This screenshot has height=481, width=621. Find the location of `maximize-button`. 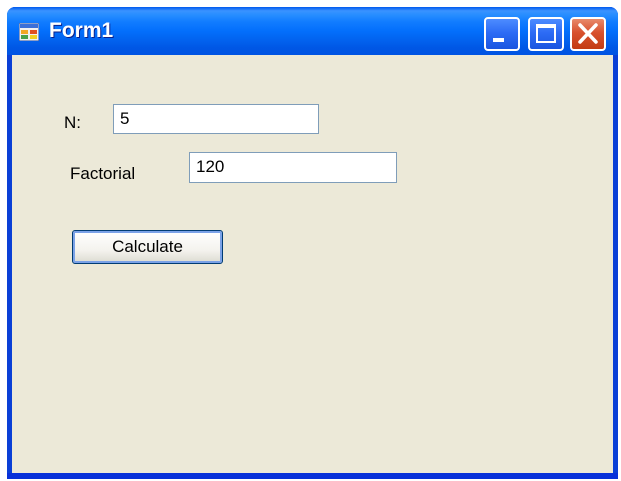

maximize-button is located at coordinates (546, 34).